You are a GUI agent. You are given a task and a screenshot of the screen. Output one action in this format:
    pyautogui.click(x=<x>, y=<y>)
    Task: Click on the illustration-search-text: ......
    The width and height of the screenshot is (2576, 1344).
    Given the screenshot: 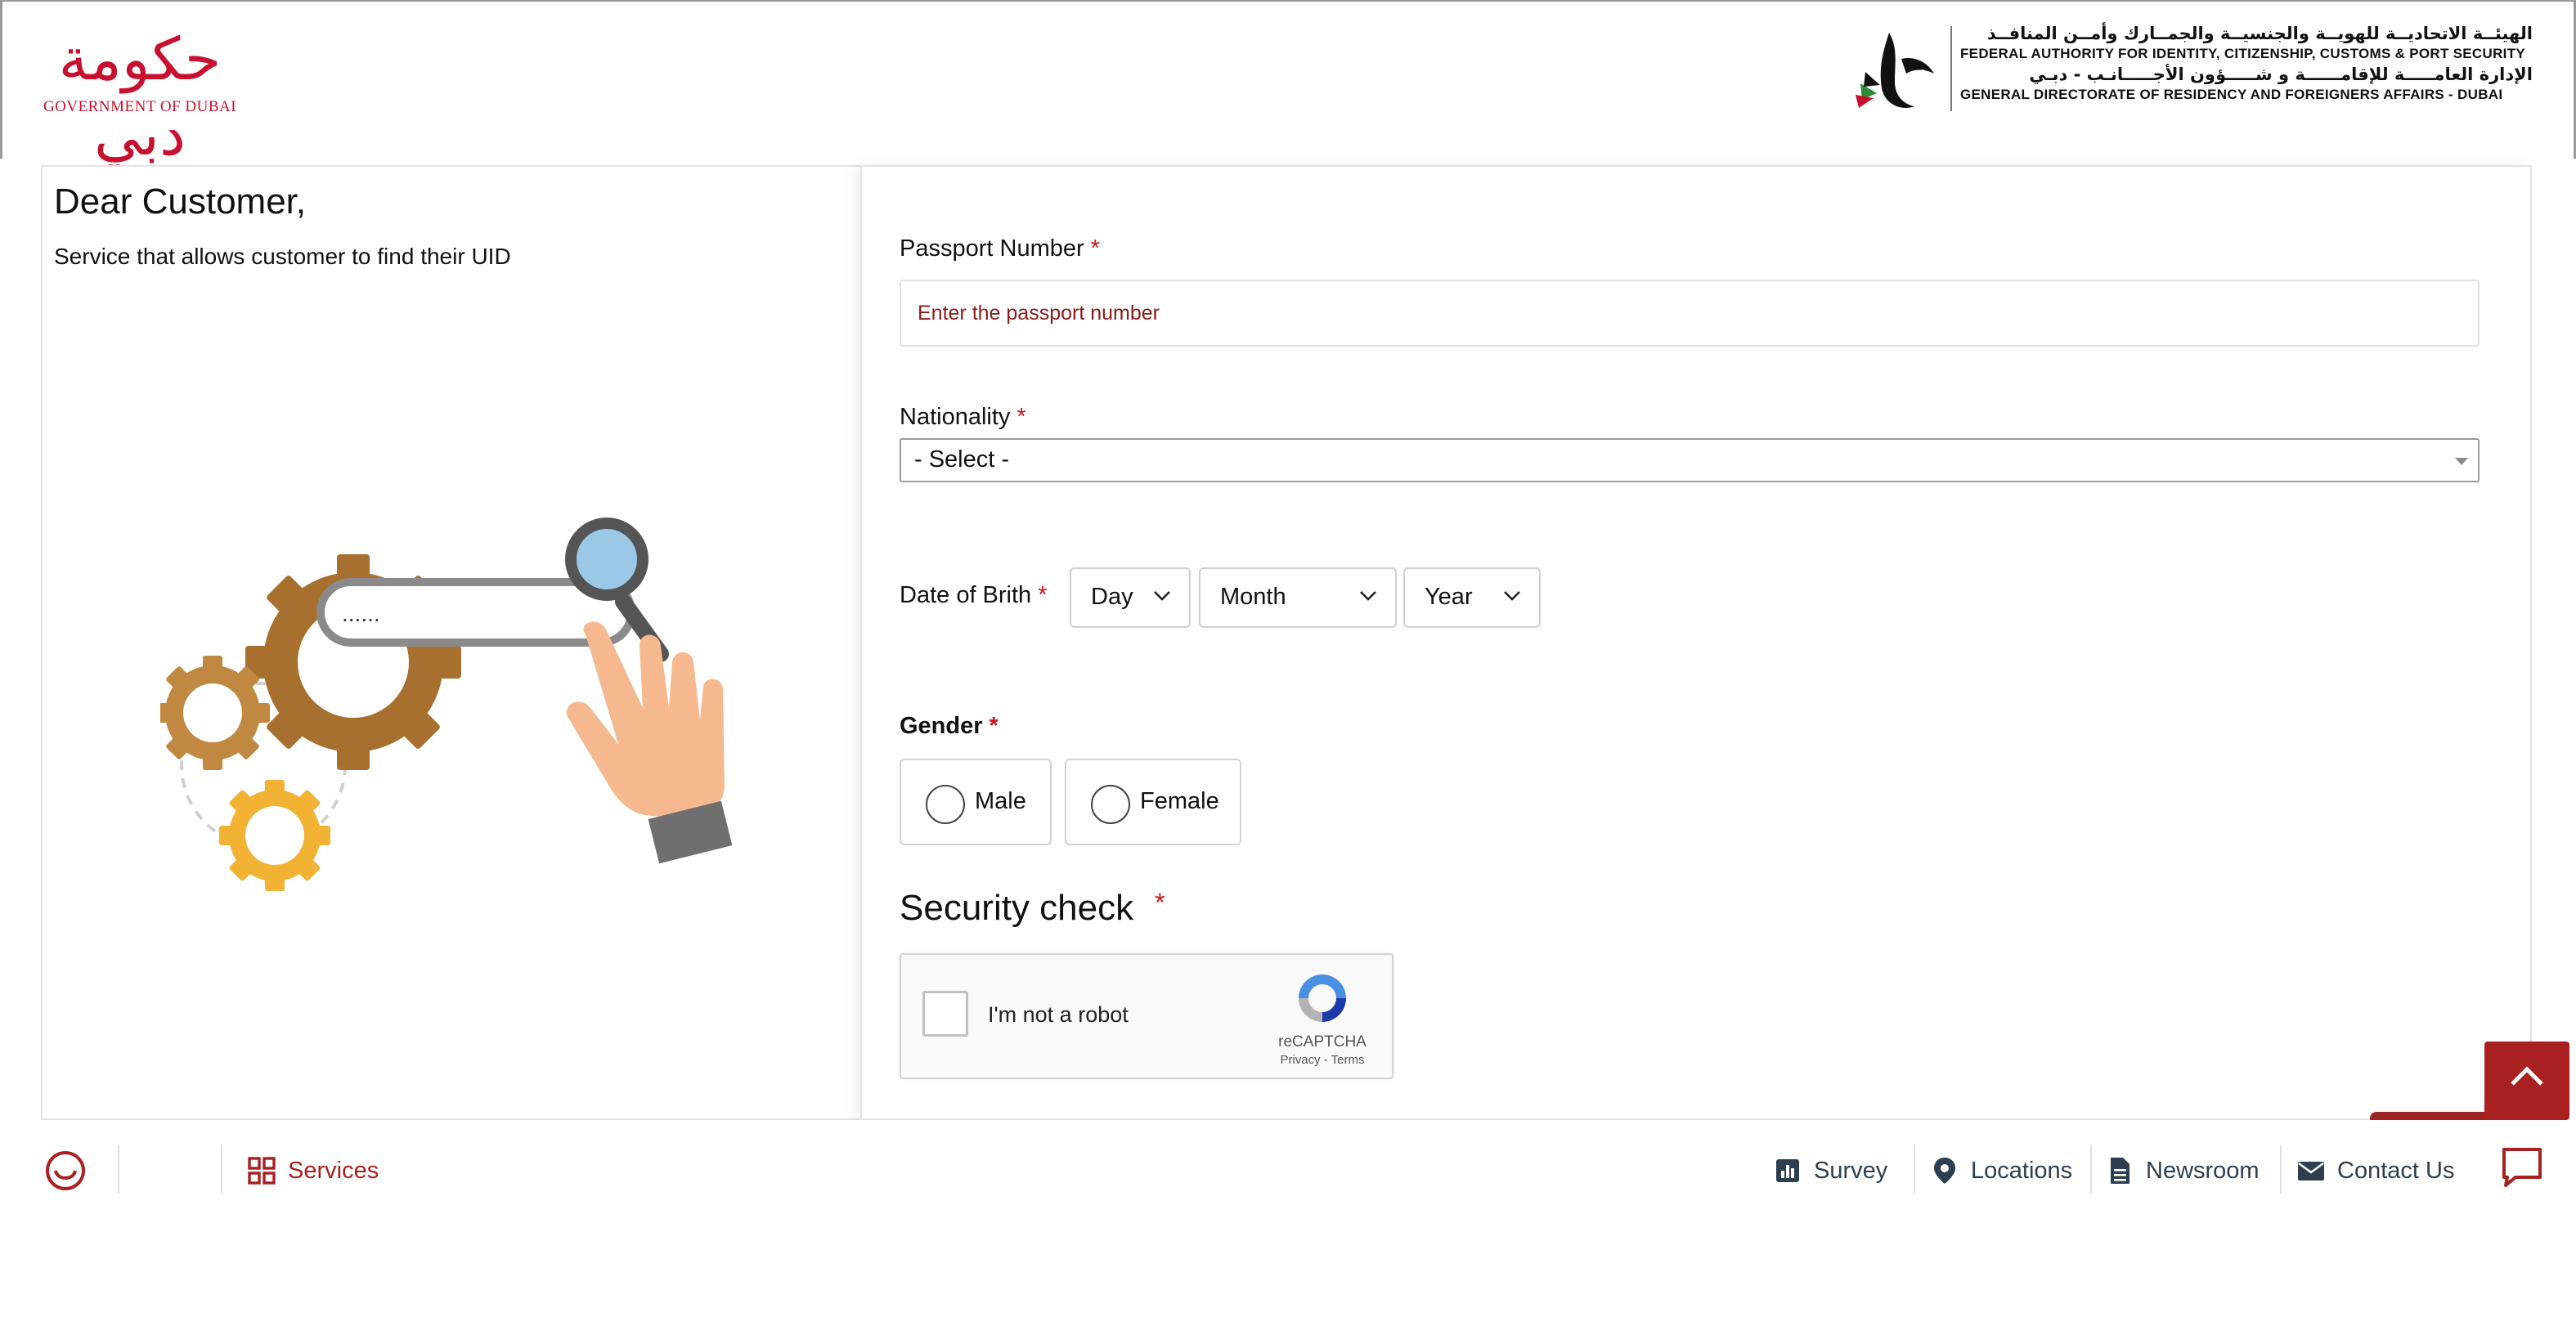 What is the action you would take?
    pyautogui.click(x=361, y=613)
    